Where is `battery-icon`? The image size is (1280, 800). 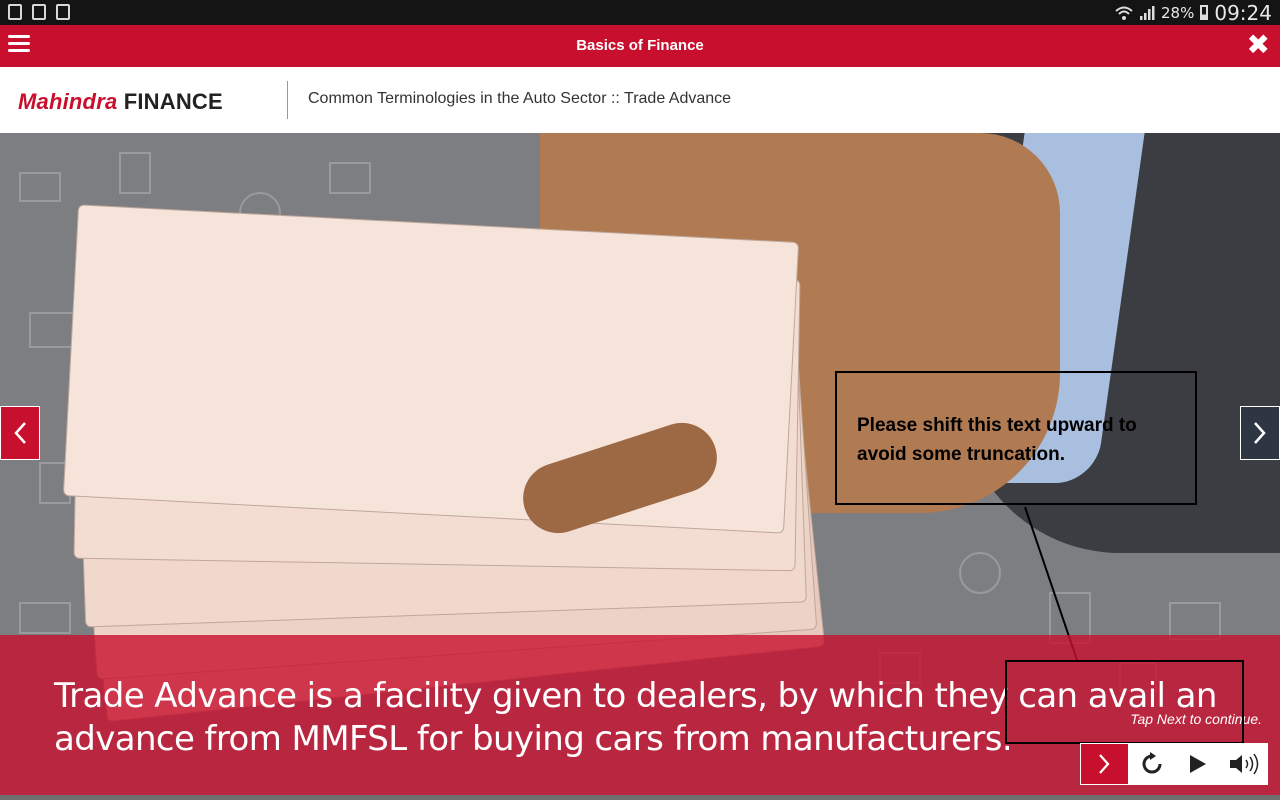 battery-icon is located at coordinates (1204, 12).